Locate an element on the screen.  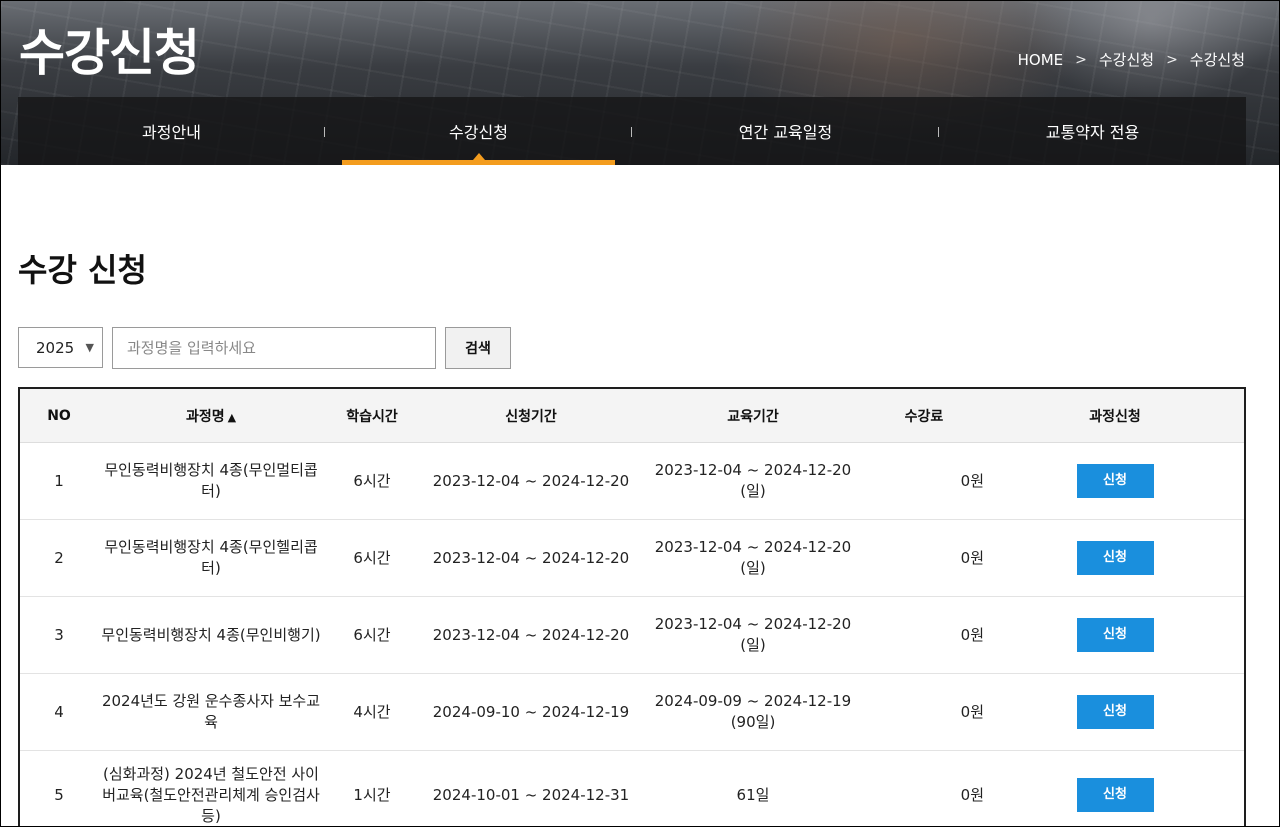
breadcrumb: HOME > 수강신청 > 수강신청 is located at coordinates (1131, 59).